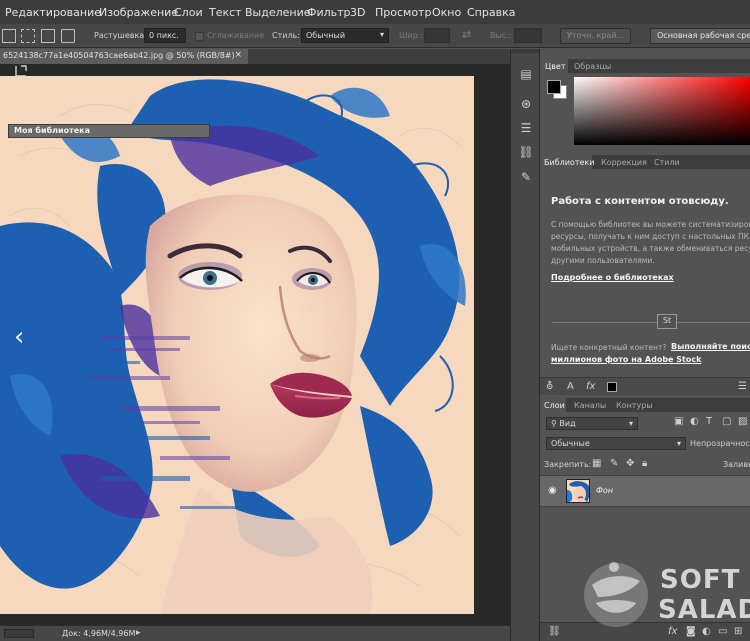  I want to click on workspace-button: Основная рабочая среда, so click(700, 36).